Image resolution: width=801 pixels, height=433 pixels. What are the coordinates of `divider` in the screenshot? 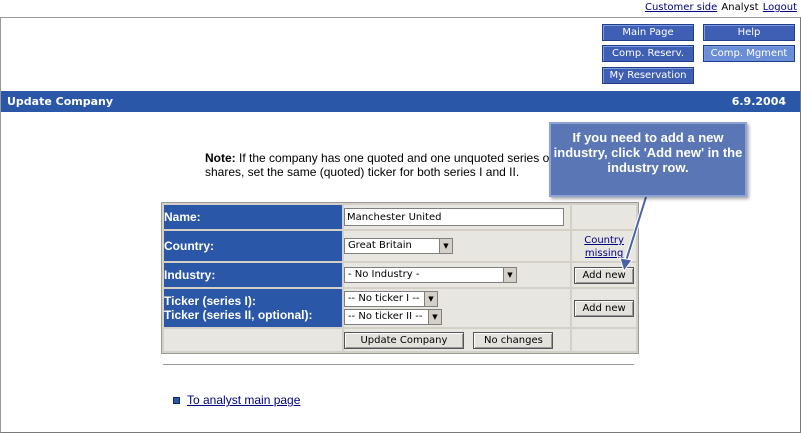 It's located at (398, 364).